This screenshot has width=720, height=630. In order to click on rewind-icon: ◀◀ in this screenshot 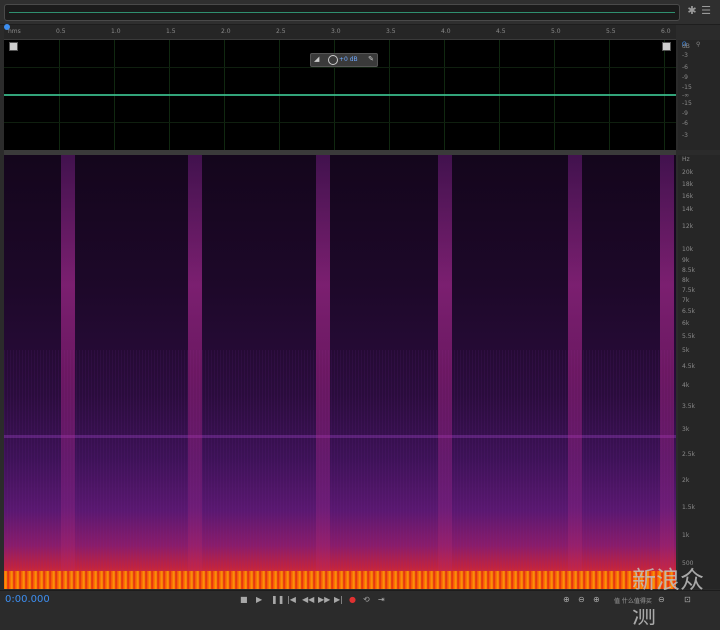, I will do `click(308, 600)`.